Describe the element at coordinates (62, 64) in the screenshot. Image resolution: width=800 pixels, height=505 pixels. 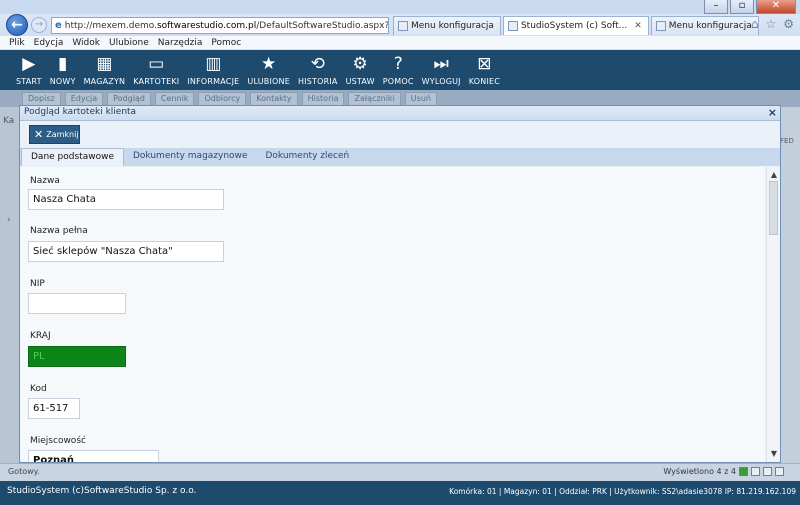
I see `document-icon: ▮` at that location.